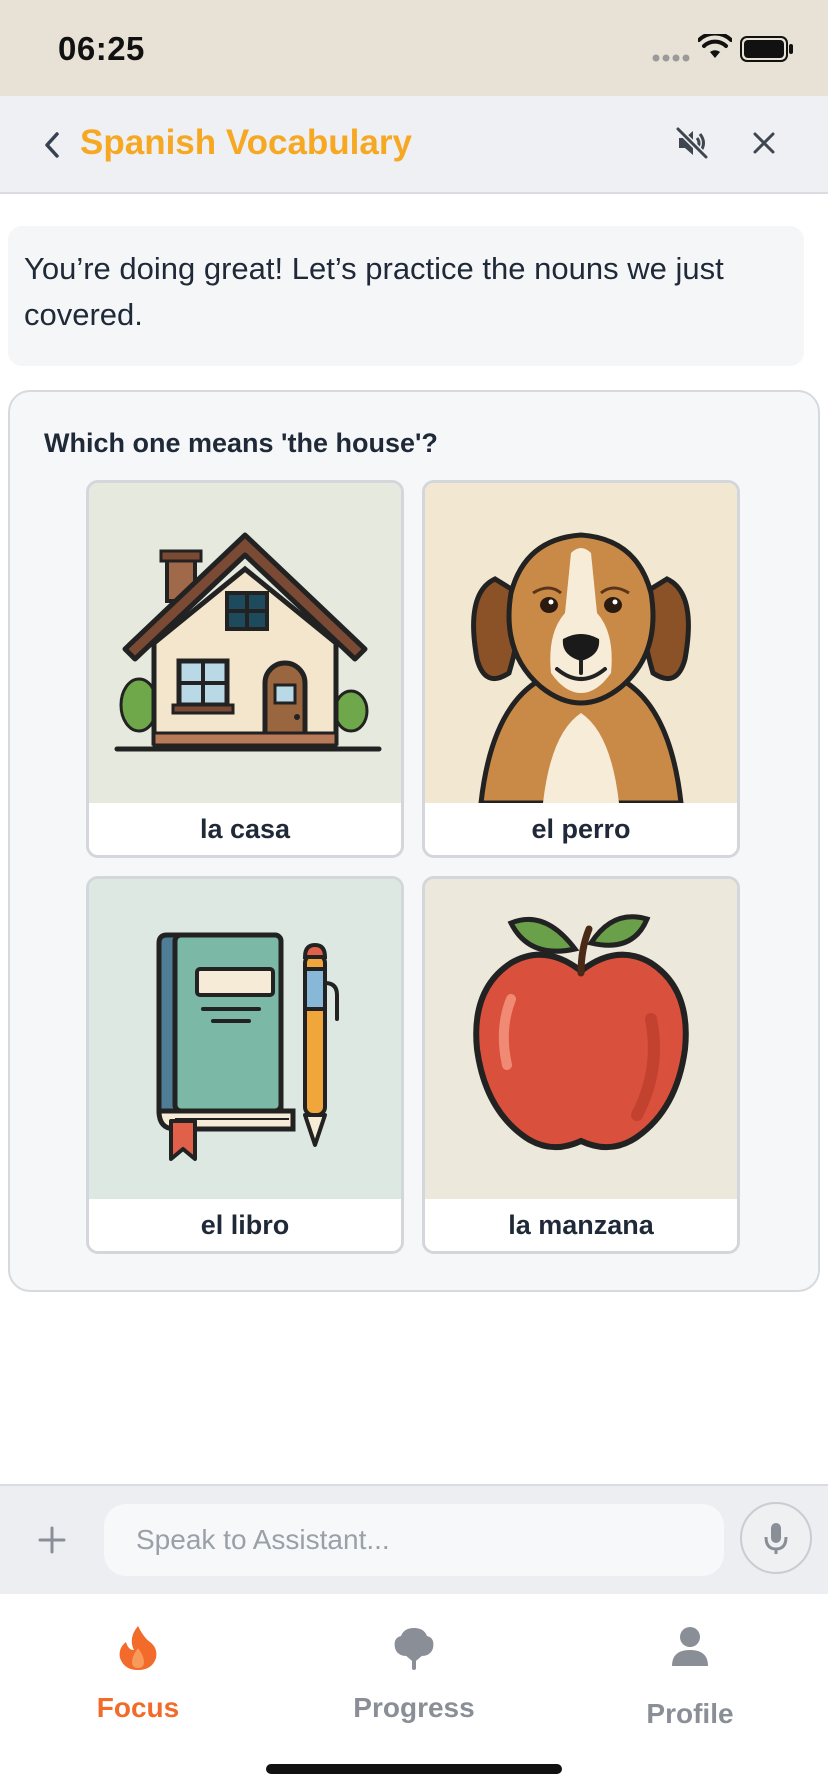 Image resolution: width=828 pixels, height=1792 pixels. I want to click on option-card-la-casa: la casa, so click(245, 669).